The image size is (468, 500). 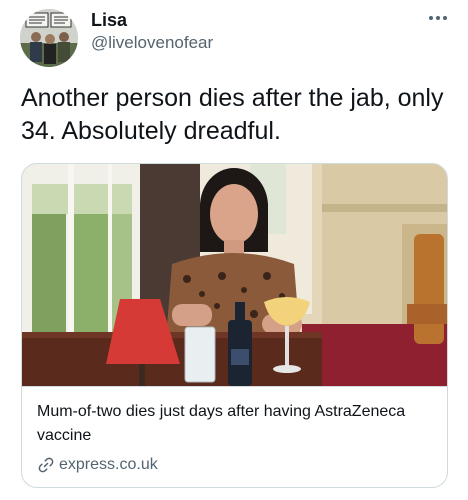 I want to click on more-options-button, so click(x=438, y=18).